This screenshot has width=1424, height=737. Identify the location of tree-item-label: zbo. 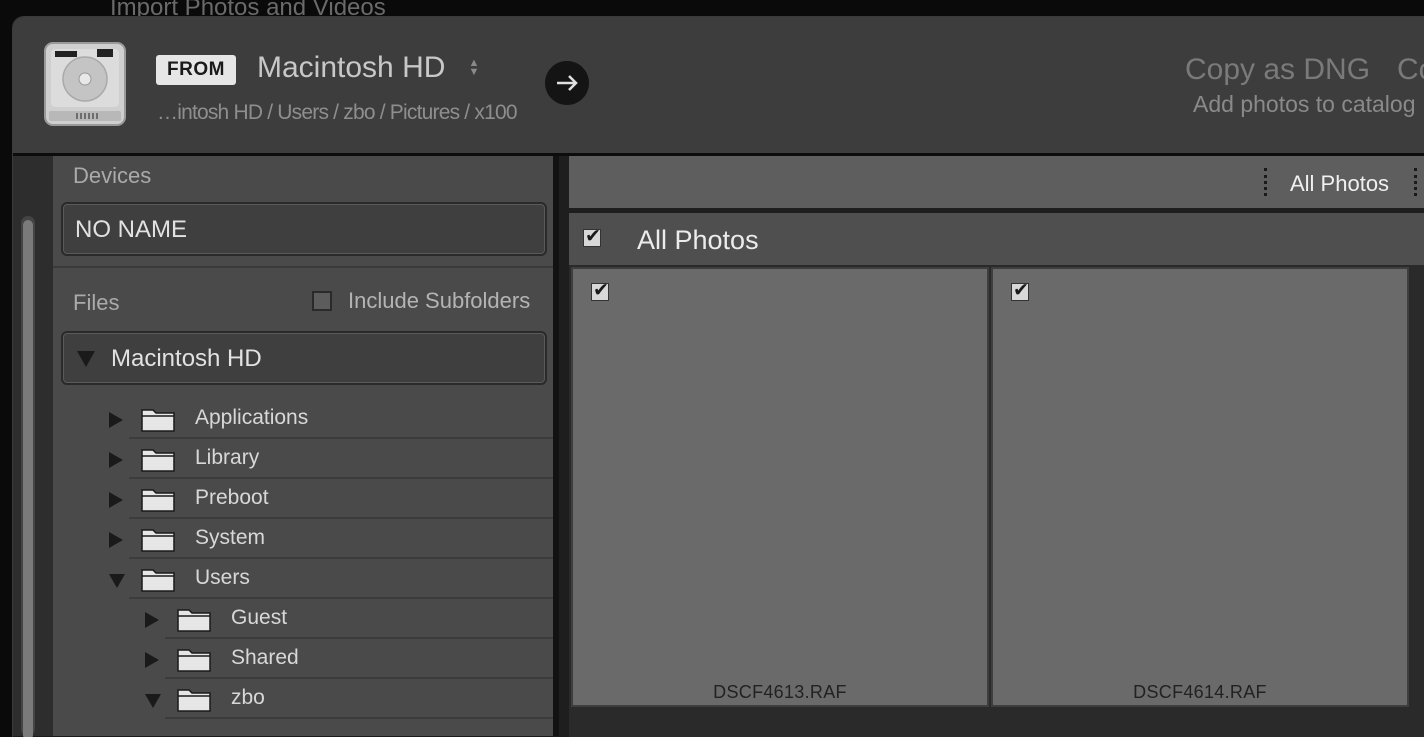
(248, 697).